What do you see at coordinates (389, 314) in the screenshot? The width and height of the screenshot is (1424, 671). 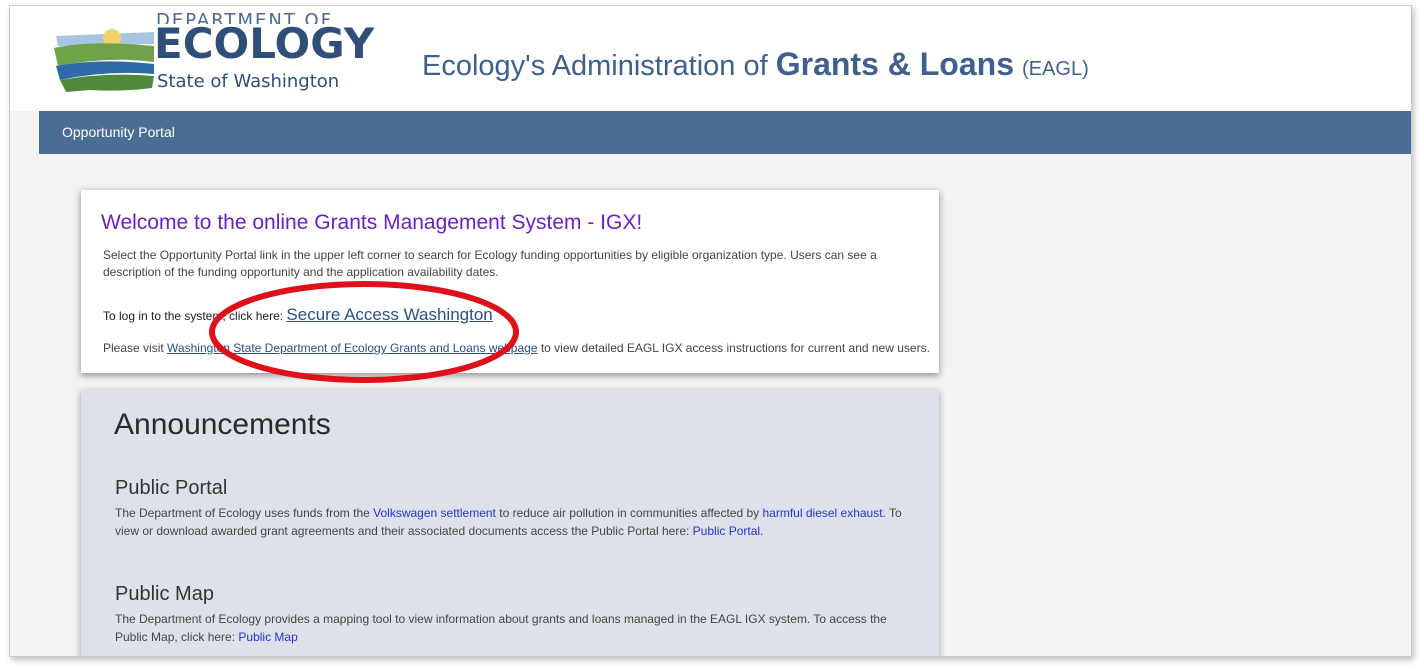 I see `secure-access-washington-link: Secure Access Washington` at bounding box center [389, 314].